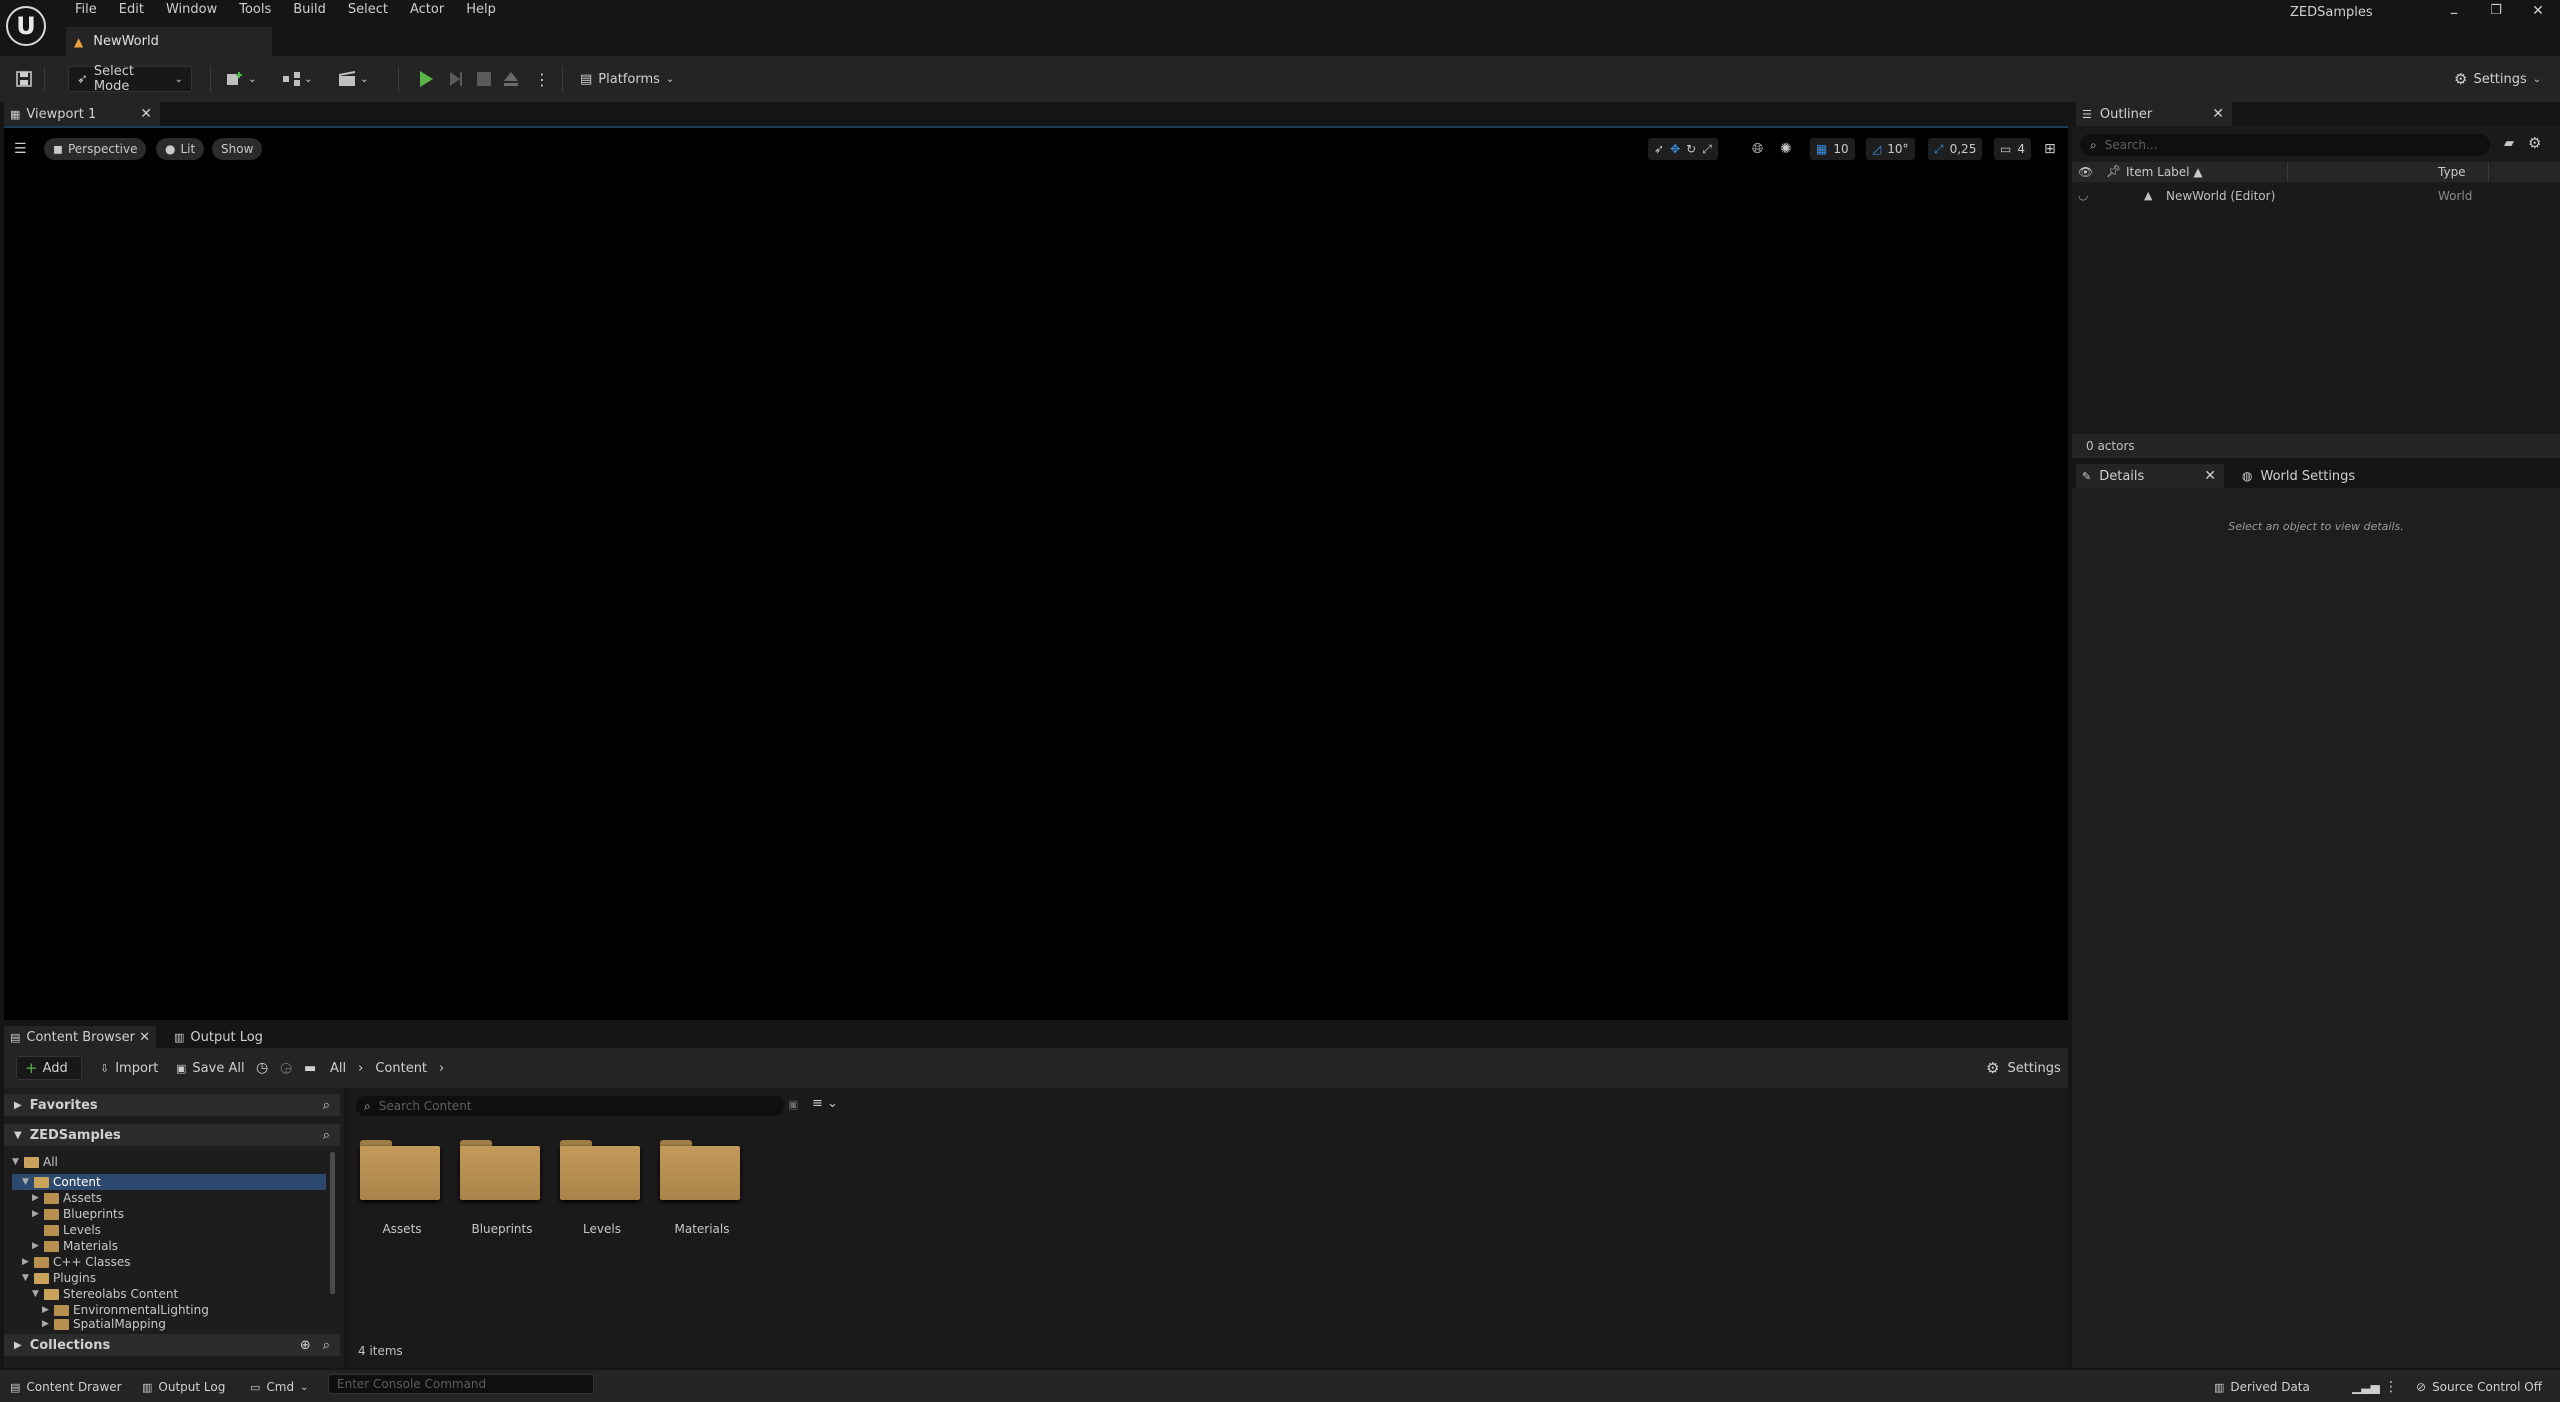 The height and width of the screenshot is (1402, 2560). I want to click on project-section: ▼ ZEDSamples ⌕, so click(172, 1135).